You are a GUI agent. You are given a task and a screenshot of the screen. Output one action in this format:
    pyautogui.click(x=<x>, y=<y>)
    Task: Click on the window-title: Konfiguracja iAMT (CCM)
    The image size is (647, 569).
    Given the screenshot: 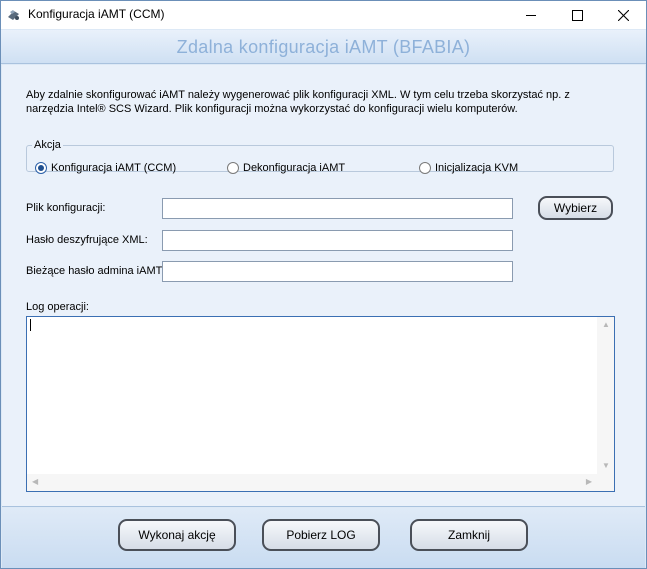 What is the action you would take?
    pyautogui.click(x=96, y=14)
    